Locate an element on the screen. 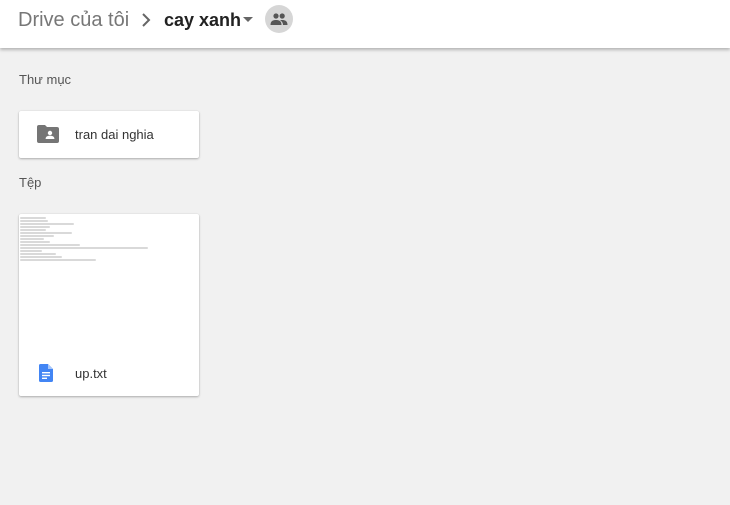 Image resolution: width=730 pixels, height=505 pixels. caret-down-icon is located at coordinates (248, 20).